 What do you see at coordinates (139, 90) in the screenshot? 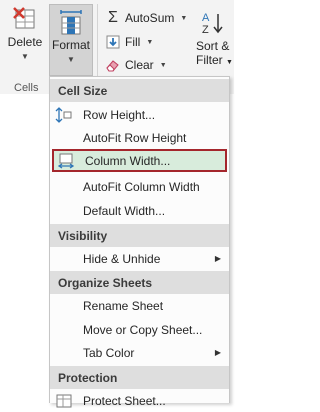
I see `cell-size-header: Cell Size` at bounding box center [139, 90].